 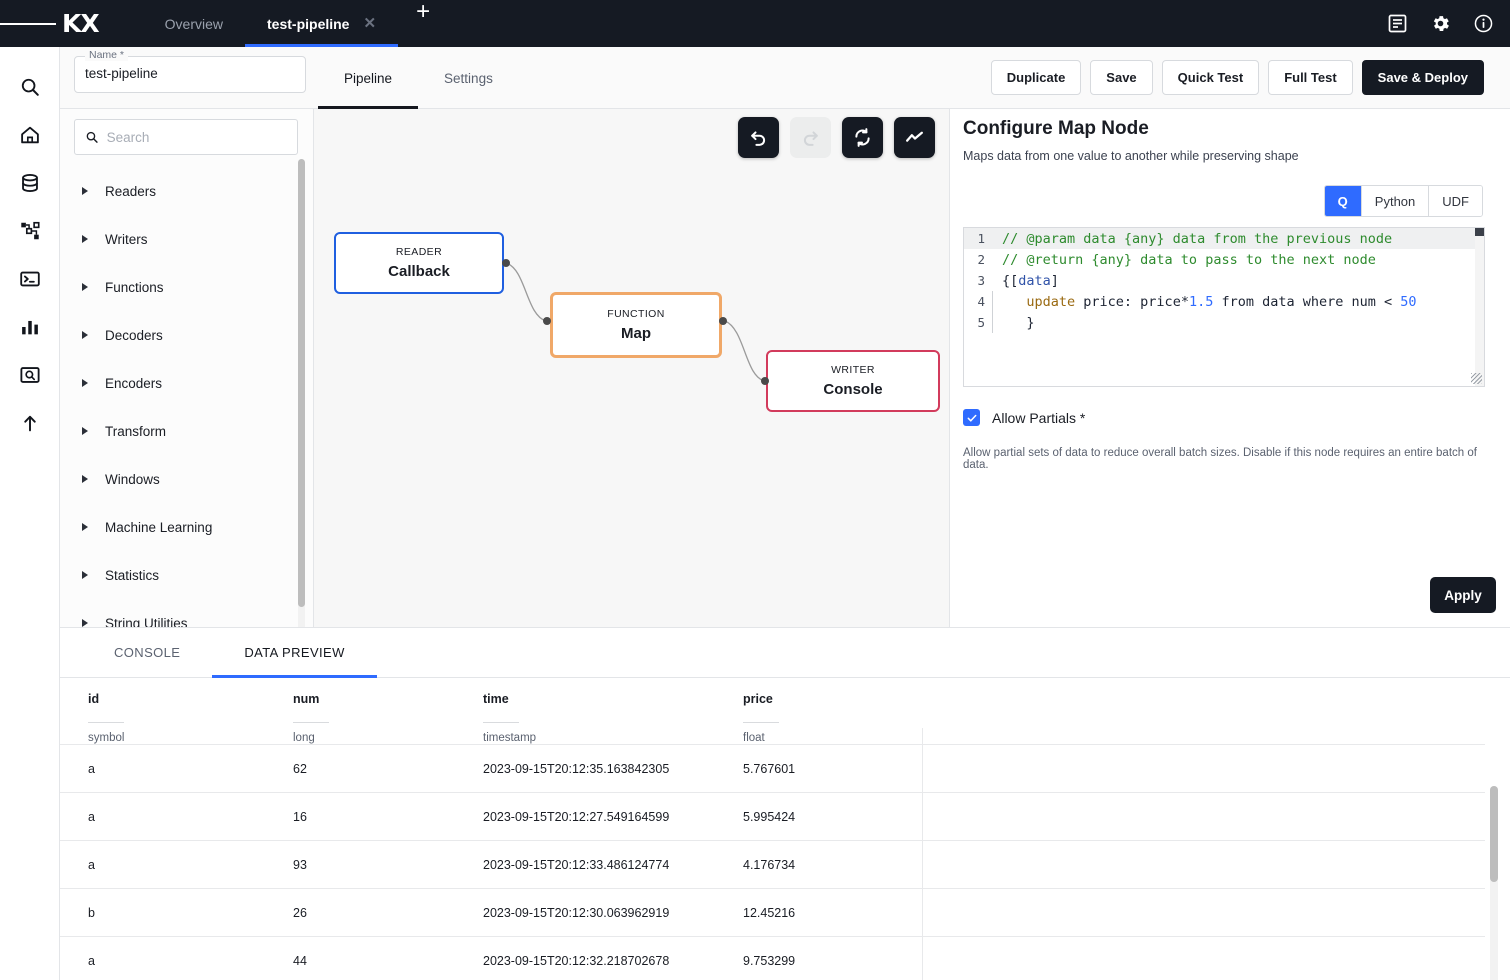 What do you see at coordinates (1394, 201) in the screenshot?
I see `lang-python-button: Python` at bounding box center [1394, 201].